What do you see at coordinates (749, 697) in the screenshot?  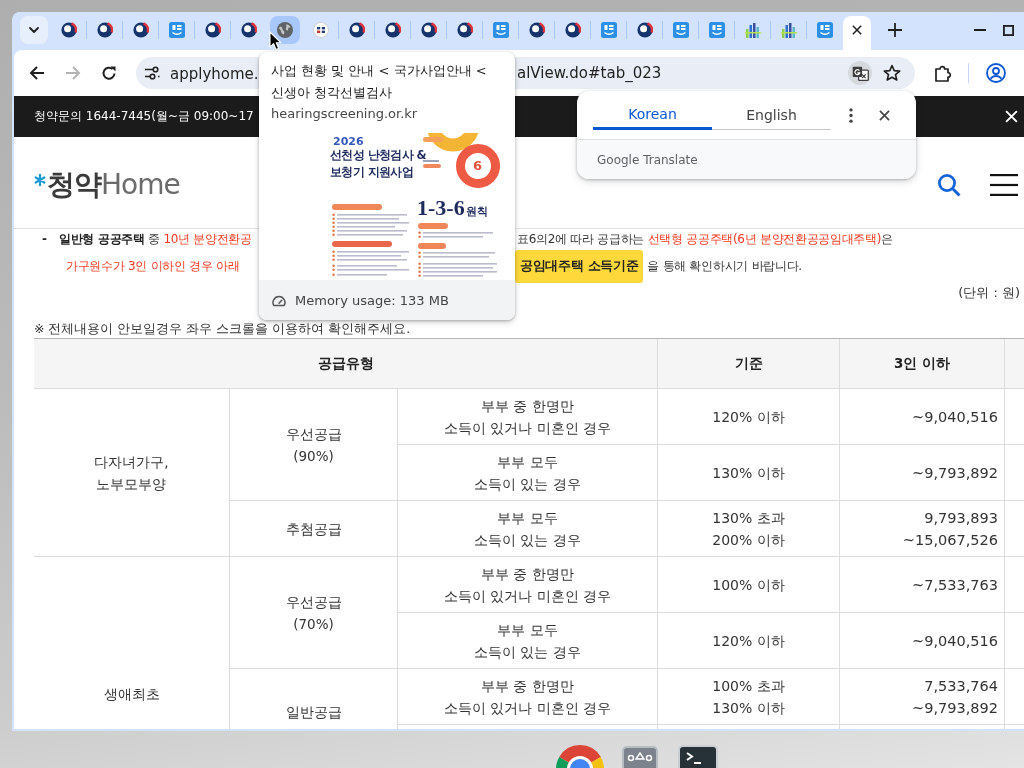 I see `table-cell: 100% 초과 130% 이하` at bounding box center [749, 697].